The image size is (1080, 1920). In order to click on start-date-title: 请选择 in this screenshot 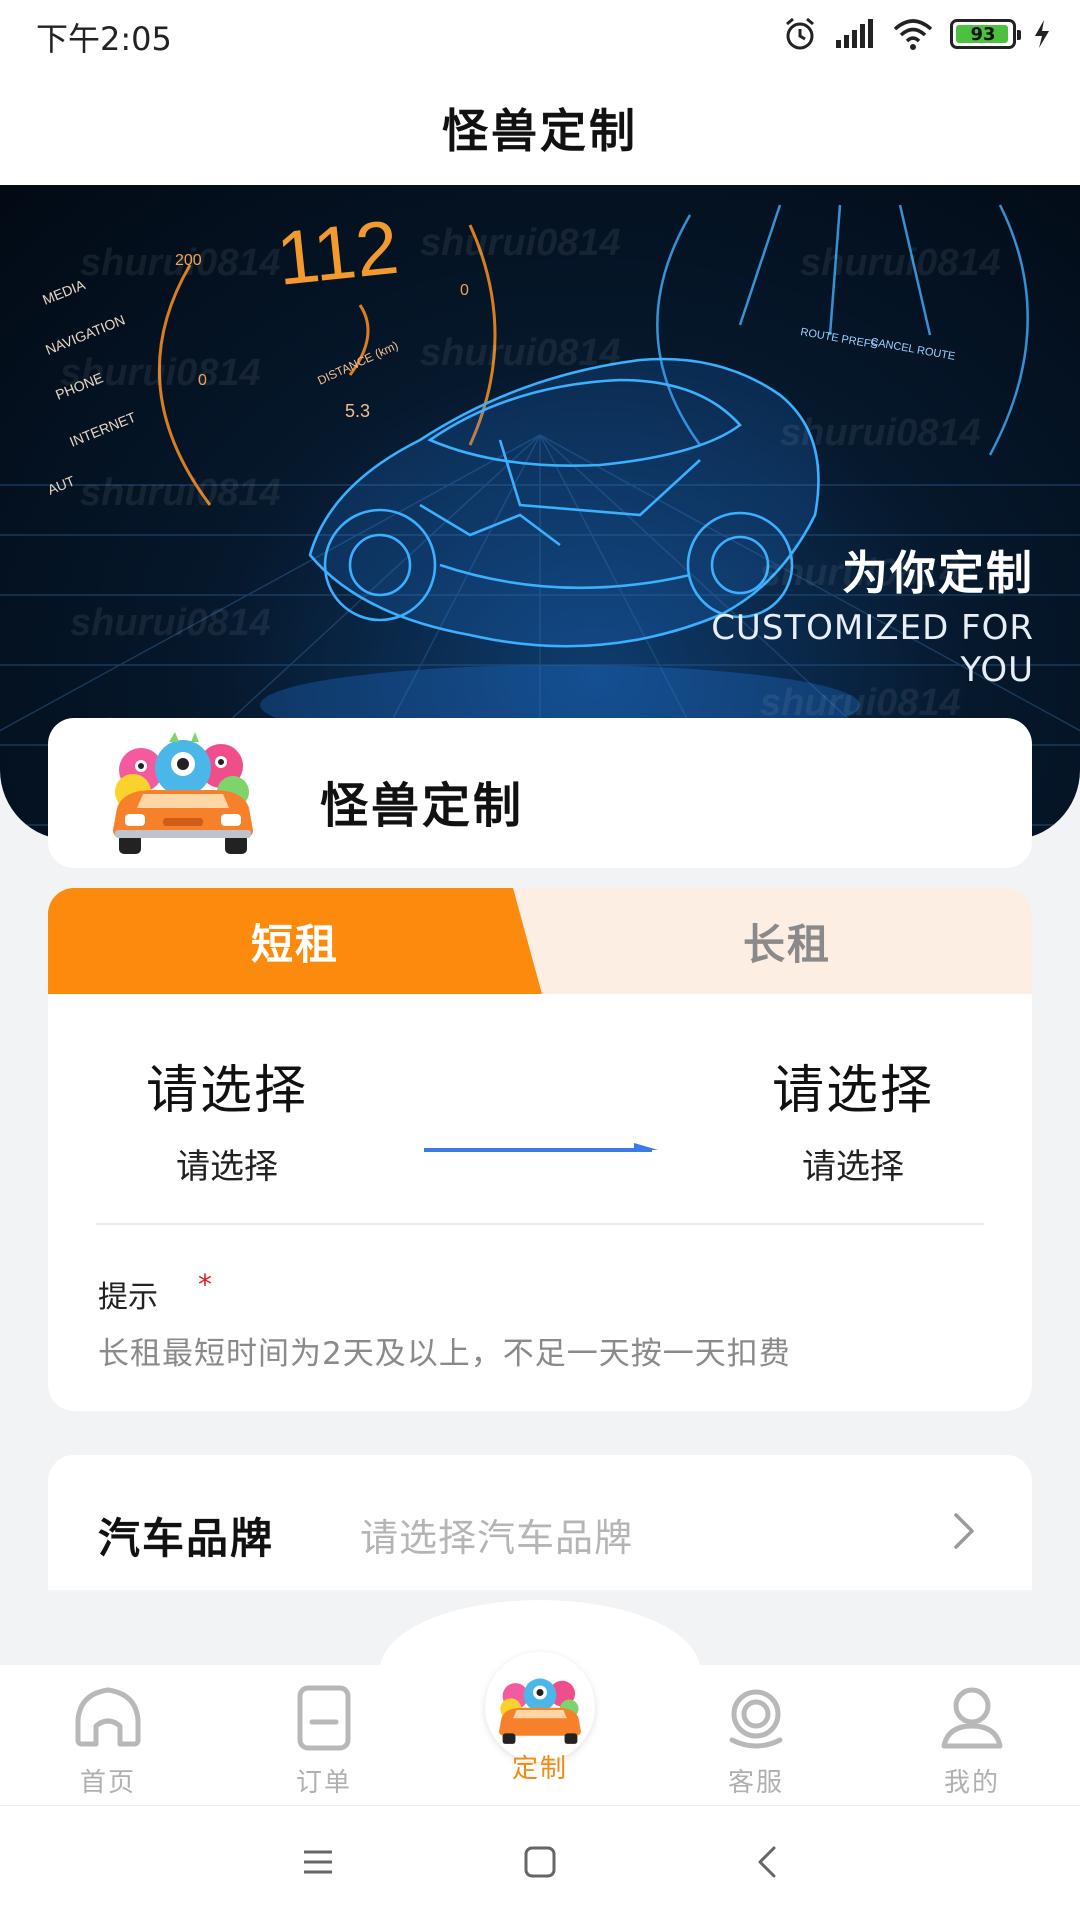, I will do `click(226, 1091)`.